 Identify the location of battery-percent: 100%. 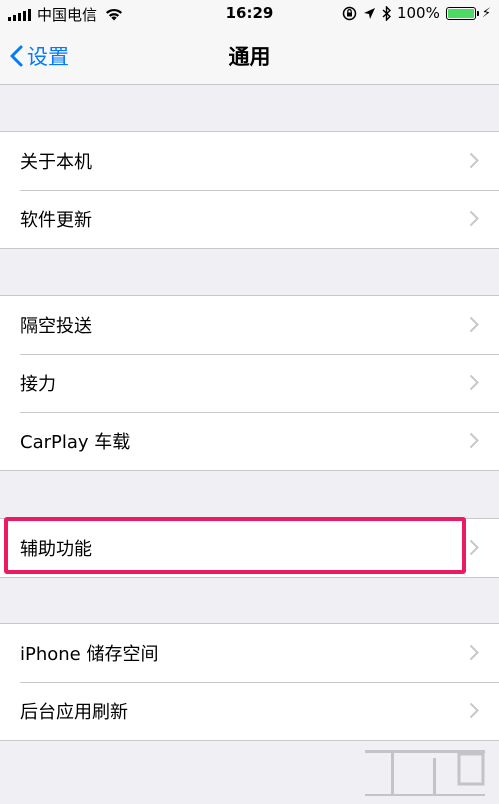
(418, 13).